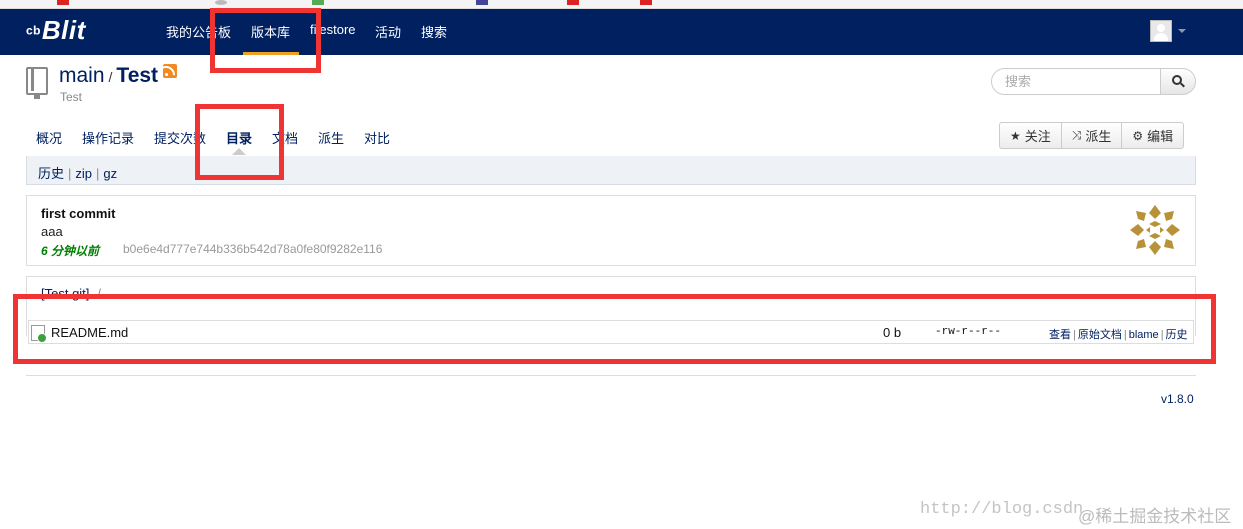  What do you see at coordinates (1161, 31) in the screenshot?
I see `user-avatar-icon` at bounding box center [1161, 31].